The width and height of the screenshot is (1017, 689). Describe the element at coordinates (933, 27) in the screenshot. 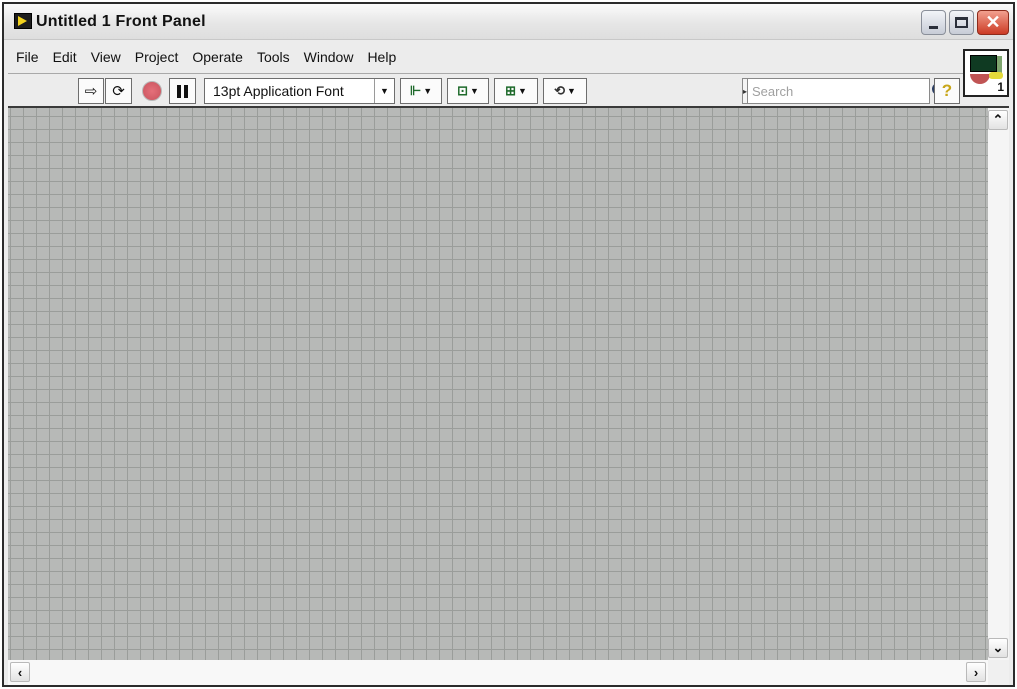

I see `minimize-icon` at that location.